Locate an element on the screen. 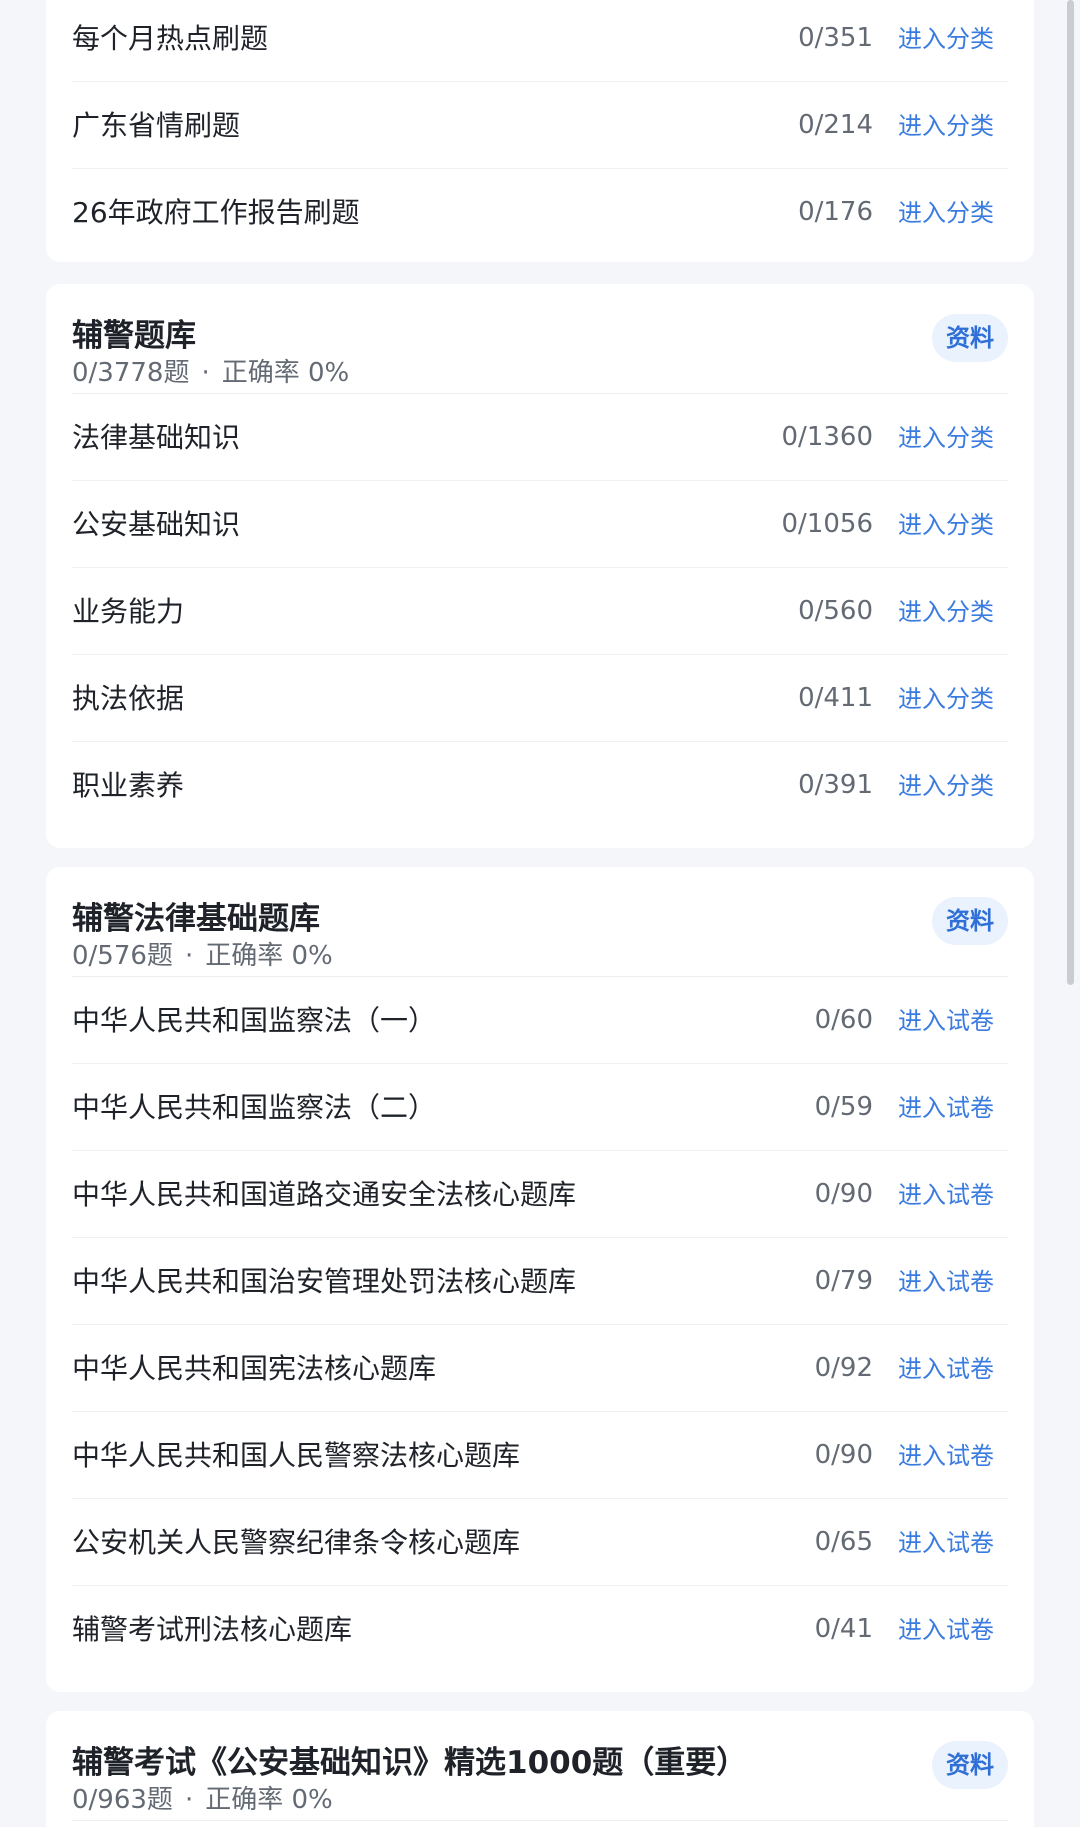 The width and height of the screenshot is (1080, 1827). item-name: 公安基础知识 is located at coordinates (156, 524).